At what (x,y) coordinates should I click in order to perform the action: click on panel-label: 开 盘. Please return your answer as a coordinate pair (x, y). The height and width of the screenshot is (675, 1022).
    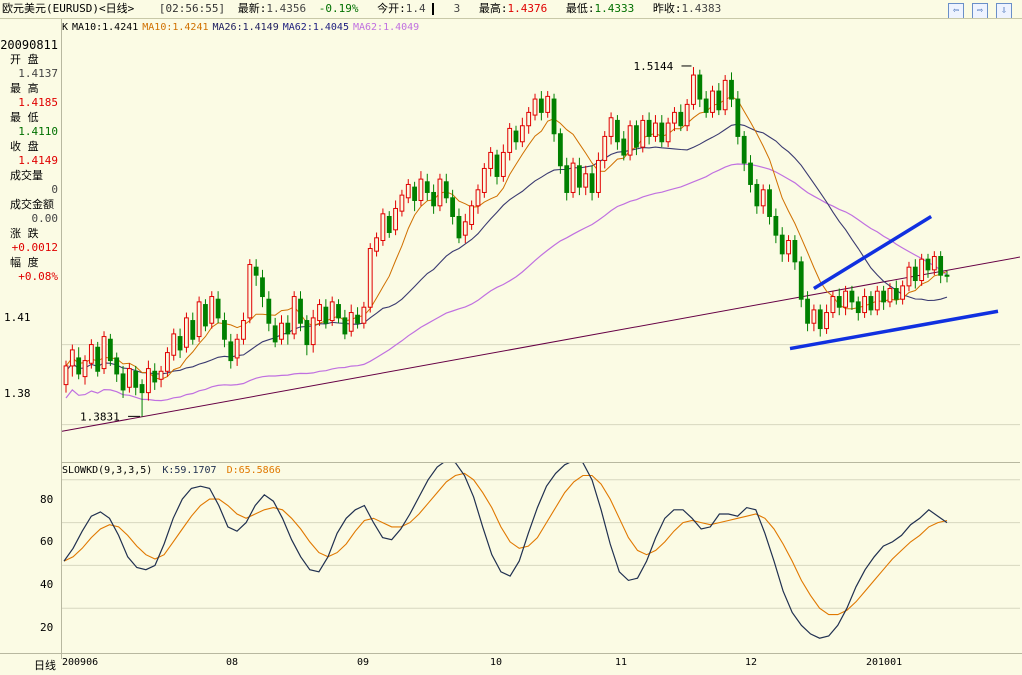
    Looking at the image, I should click on (24, 59).